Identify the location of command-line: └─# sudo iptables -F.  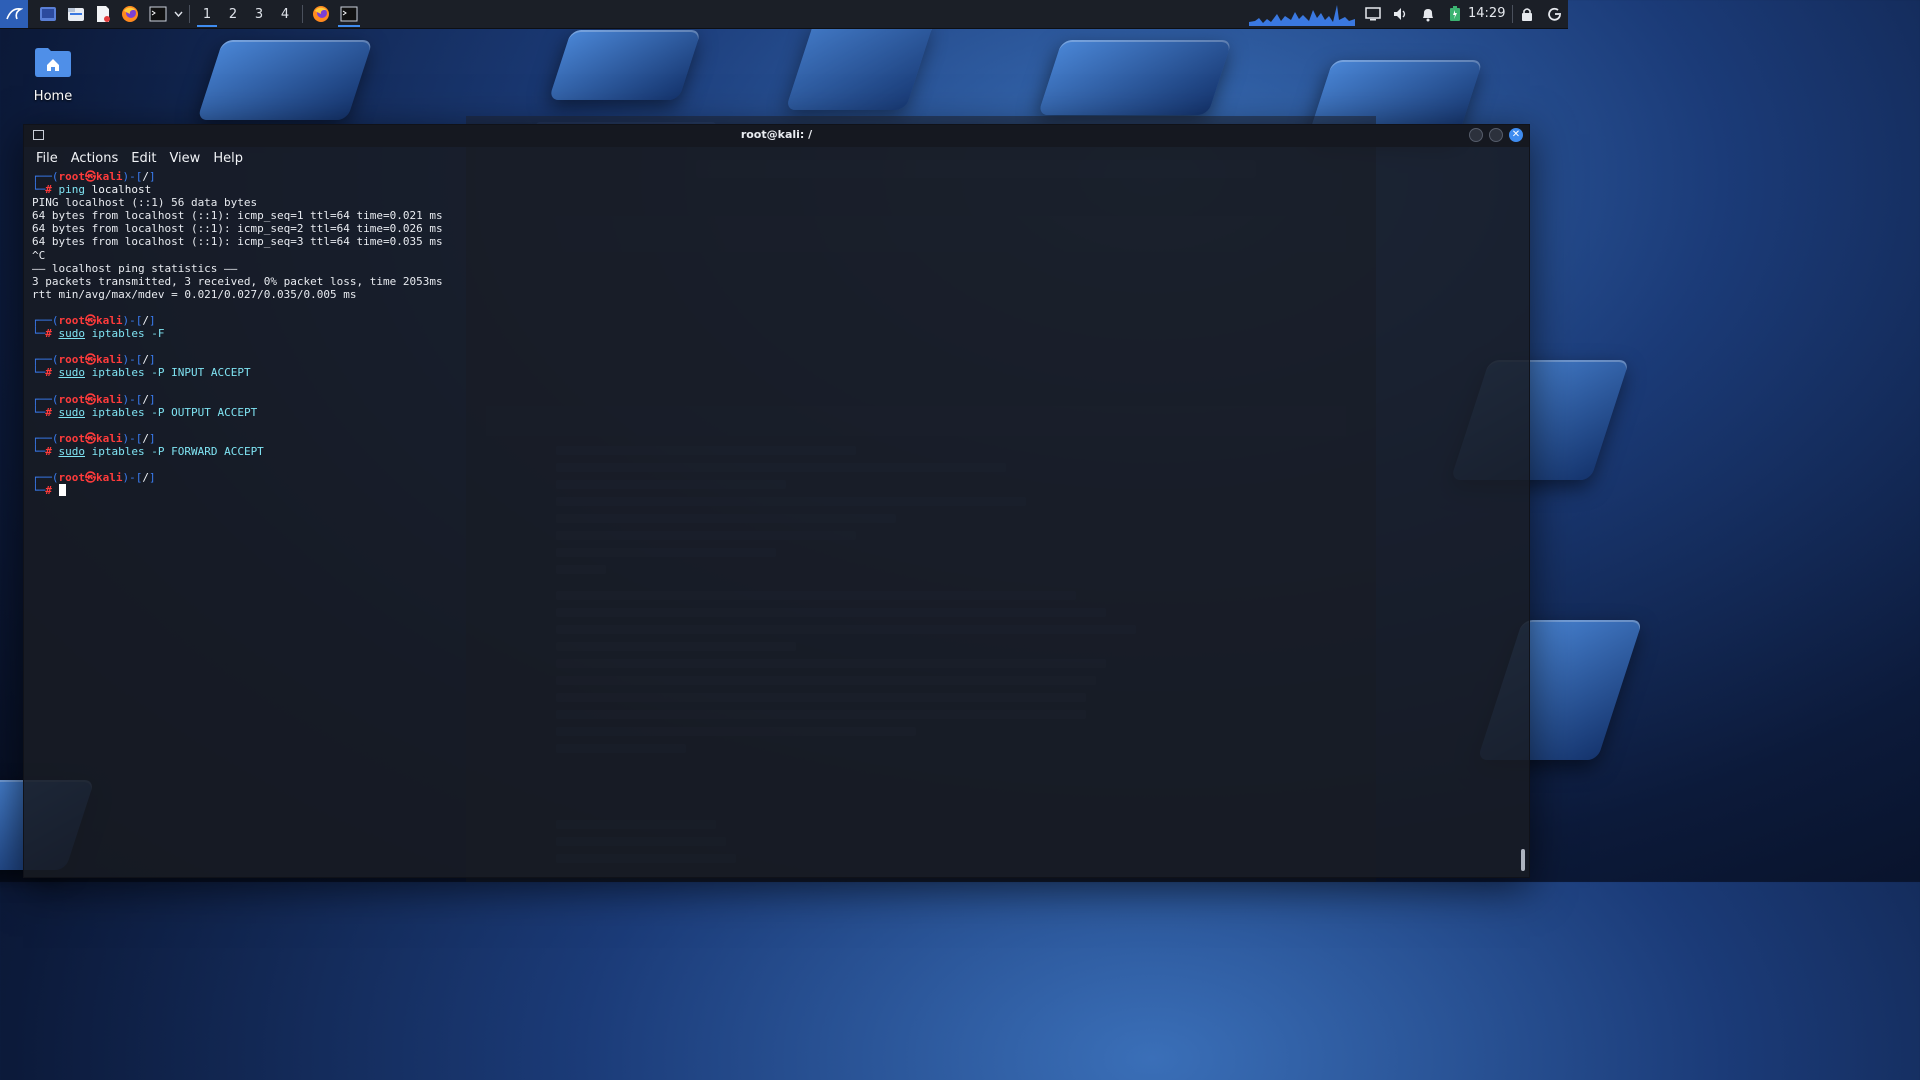
(775, 333).